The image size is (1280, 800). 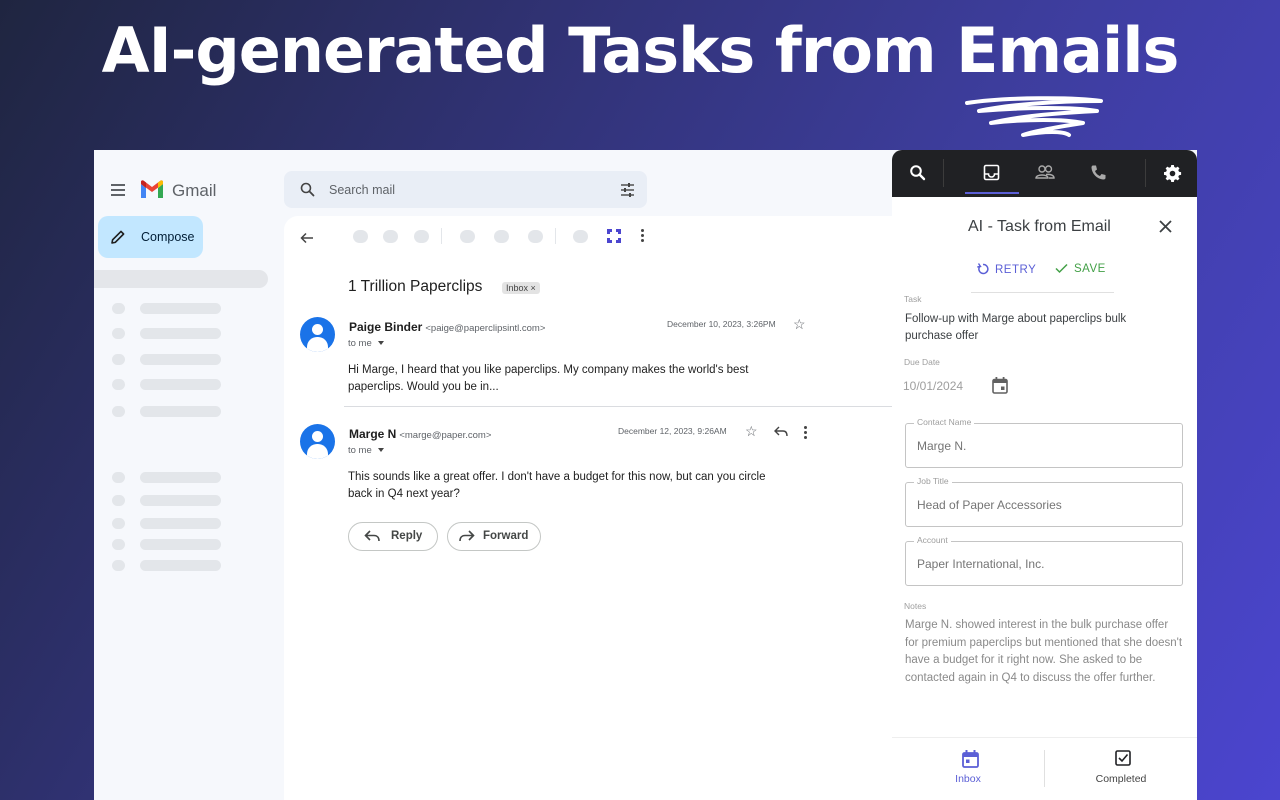 What do you see at coordinates (922, 362) in the screenshot?
I see `due-date-label: Due Date` at bounding box center [922, 362].